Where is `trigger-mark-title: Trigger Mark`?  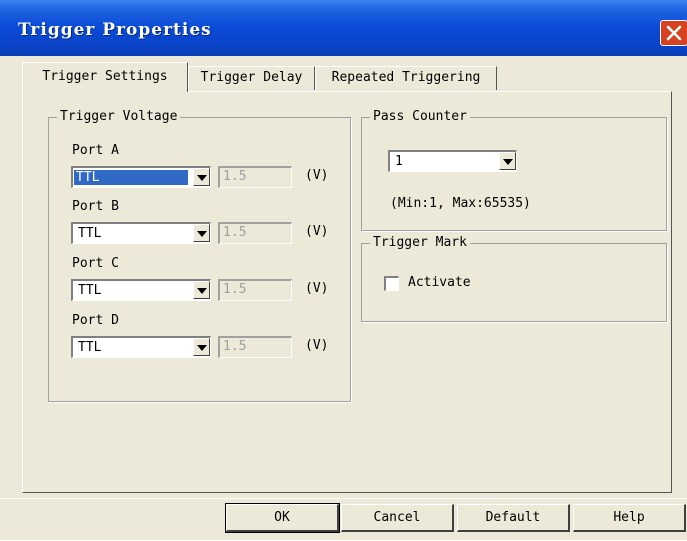
trigger-mark-title: Trigger Mark is located at coordinates (420, 243).